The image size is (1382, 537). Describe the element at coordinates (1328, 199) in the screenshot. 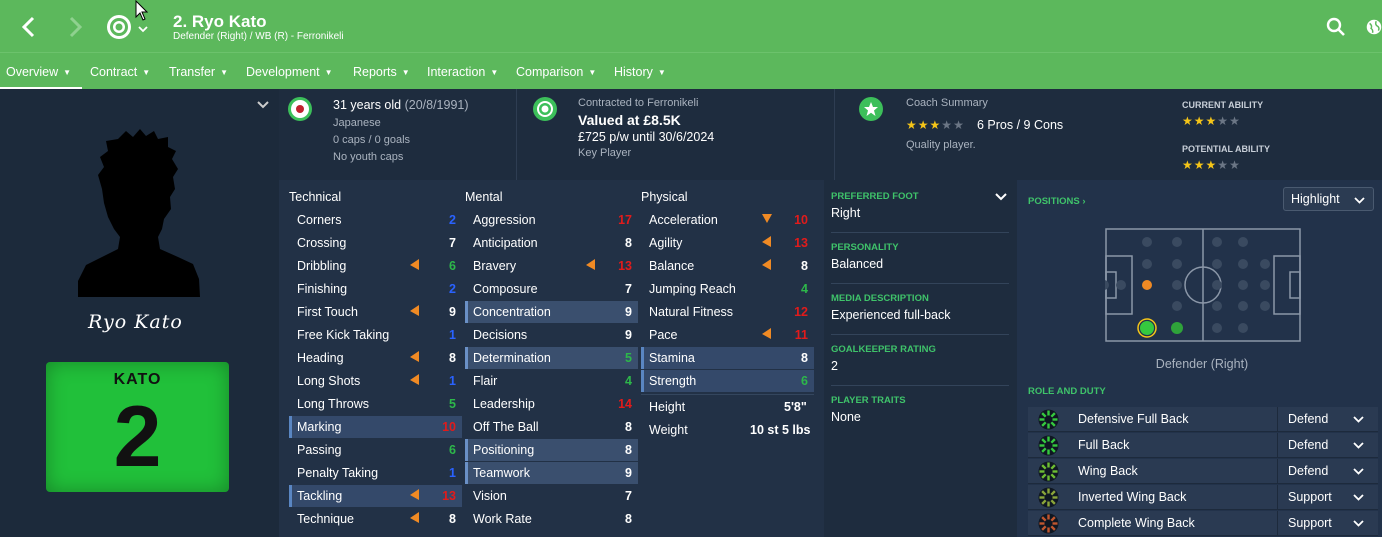

I see `highlight-dropdown: Highlight` at that location.